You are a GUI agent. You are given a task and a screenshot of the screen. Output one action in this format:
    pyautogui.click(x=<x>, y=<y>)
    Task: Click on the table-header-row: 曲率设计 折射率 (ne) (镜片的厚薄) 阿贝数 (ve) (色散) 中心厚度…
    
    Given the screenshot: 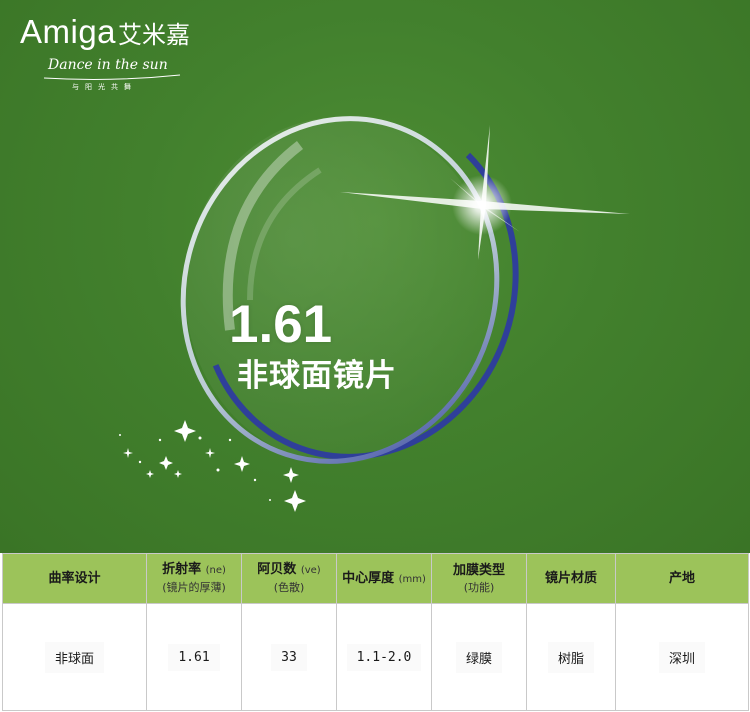 What is the action you would take?
    pyautogui.click(x=375, y=578)
    